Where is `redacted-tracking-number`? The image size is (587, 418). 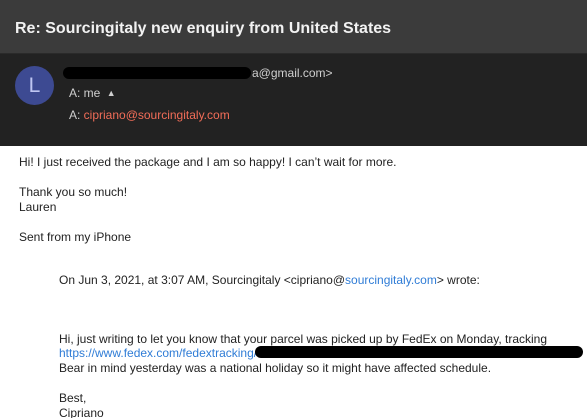 redacted-tracking-number is located at coordinates (419, 352).